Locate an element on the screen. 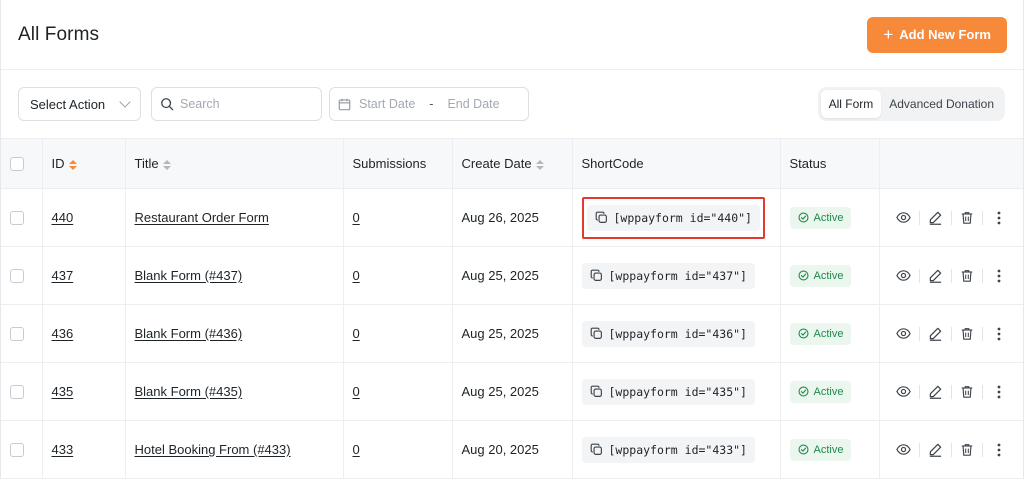 Image resolution: width=1024 pixels, height=479 pixels. shortcode-frame: [wppayform id="433"] is located at coordinates (668, 449).